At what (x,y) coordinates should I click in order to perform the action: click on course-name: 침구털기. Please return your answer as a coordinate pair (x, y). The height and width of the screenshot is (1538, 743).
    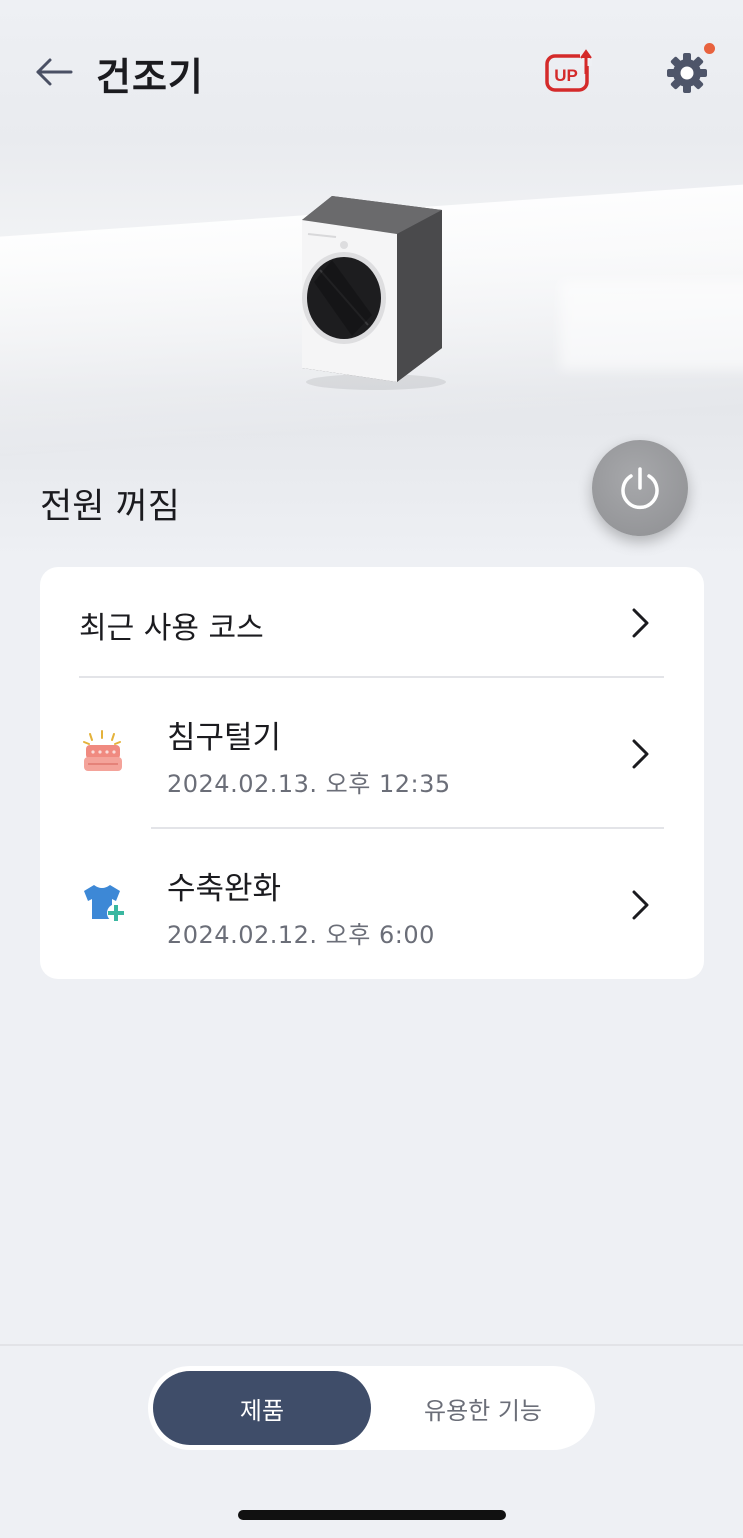
    Looking at the image, I should click on (224, 738).